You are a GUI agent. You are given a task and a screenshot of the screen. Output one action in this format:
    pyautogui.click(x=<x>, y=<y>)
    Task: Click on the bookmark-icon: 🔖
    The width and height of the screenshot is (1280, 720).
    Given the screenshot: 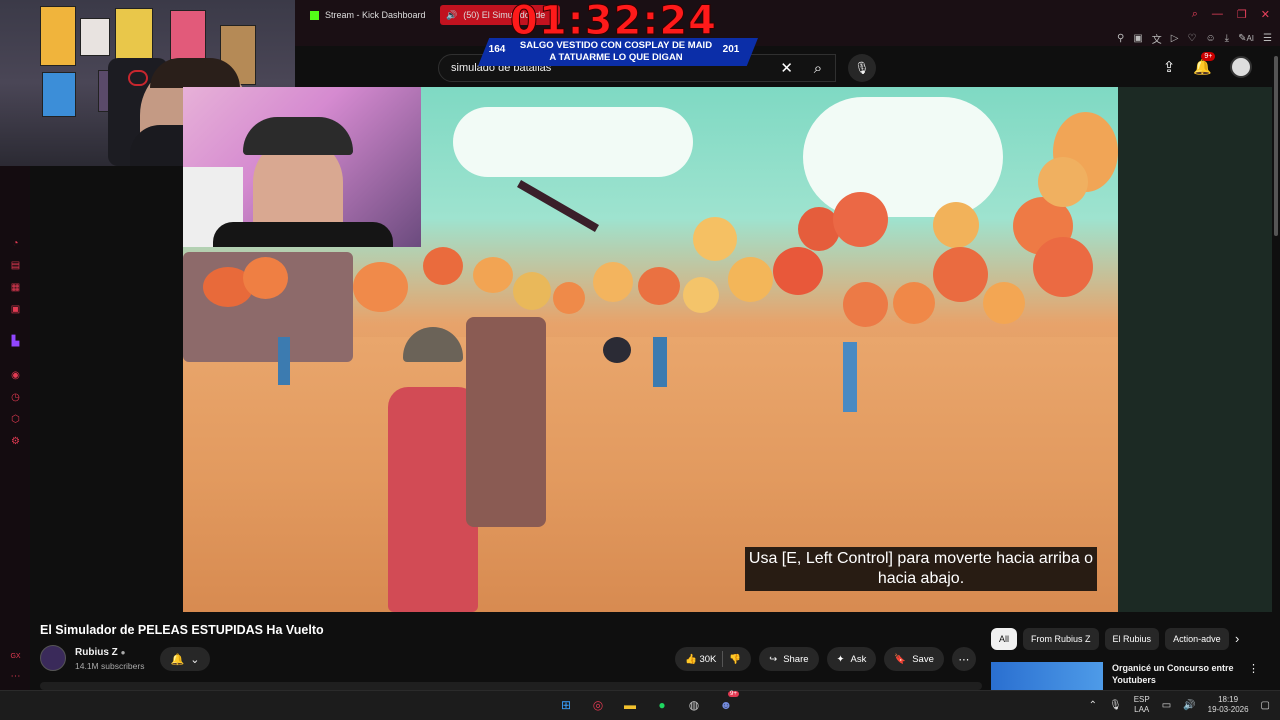 What is the action you would take?
    pyautogui.click(x=900, y=659)
    